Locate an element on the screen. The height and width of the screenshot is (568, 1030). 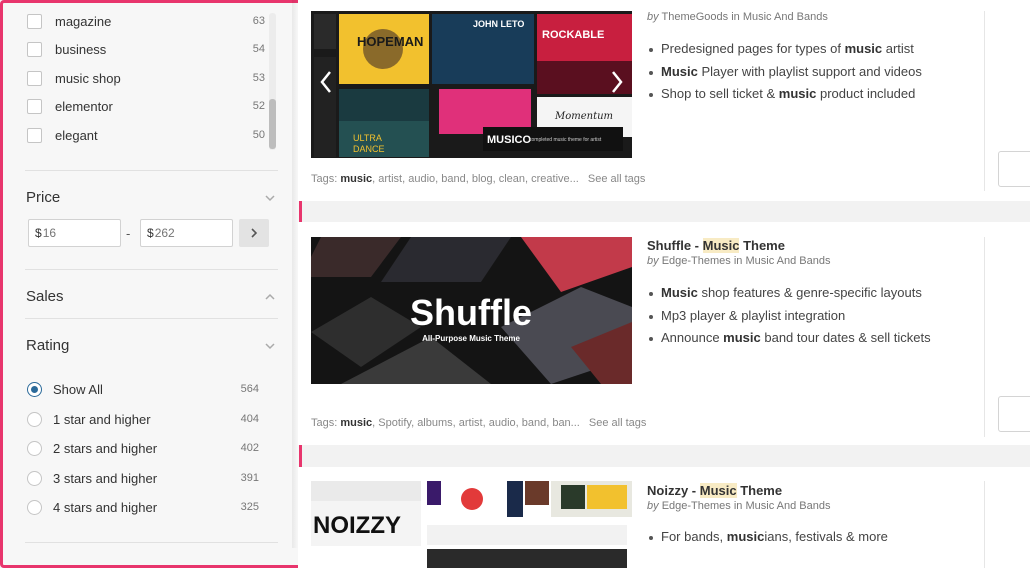
rating-label: Show All is located at coordinates (78, 389).